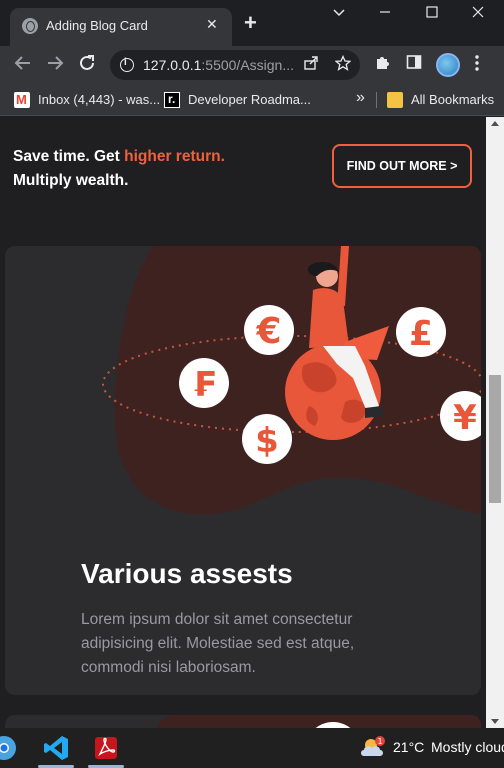 The image size is (504, 768). I want to click on tab-close-icon: ✕, so click(212, 24).